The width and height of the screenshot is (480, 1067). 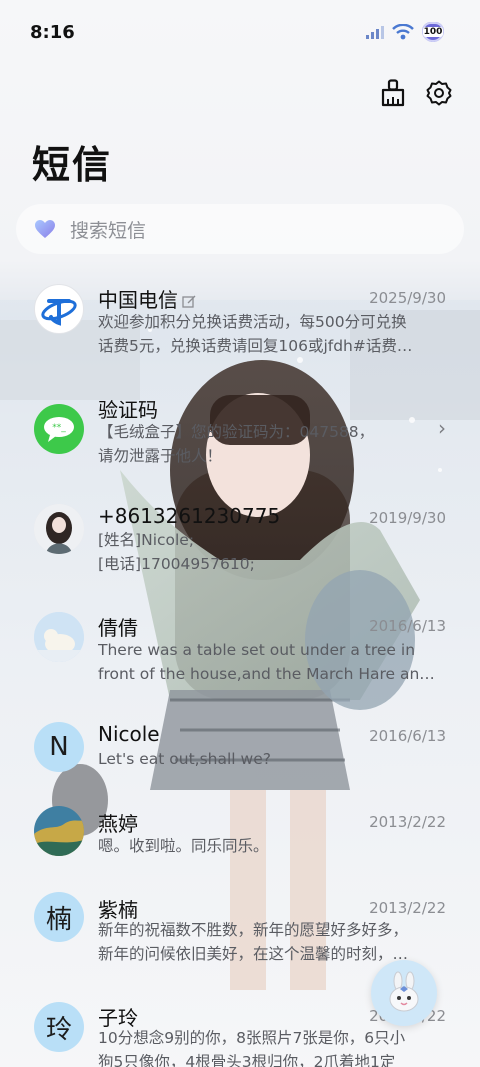 I want to click on conversation-date: 2019/9/30, so click(x=407, y=518).